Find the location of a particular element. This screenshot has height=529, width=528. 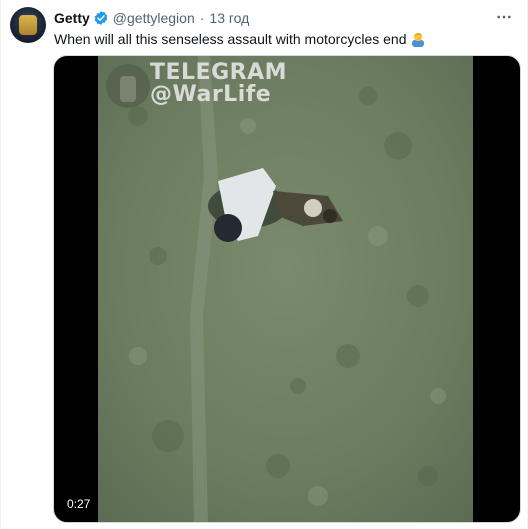

verified-badge-icon is located at coordinates (101, 18).